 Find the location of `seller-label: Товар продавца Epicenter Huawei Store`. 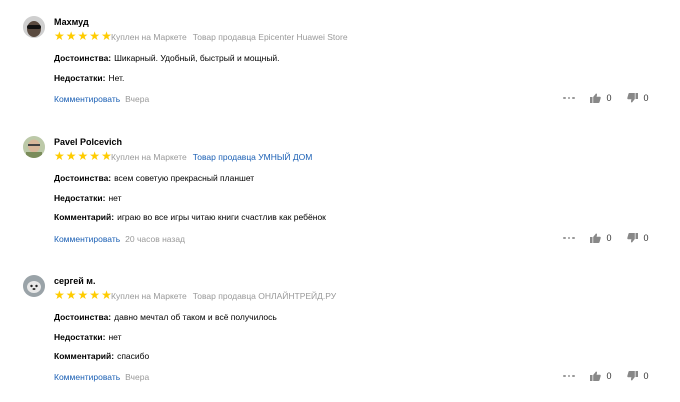

seller-label: Товар продавца Epicenter Huawei Store is located at coordinates (270, 37).